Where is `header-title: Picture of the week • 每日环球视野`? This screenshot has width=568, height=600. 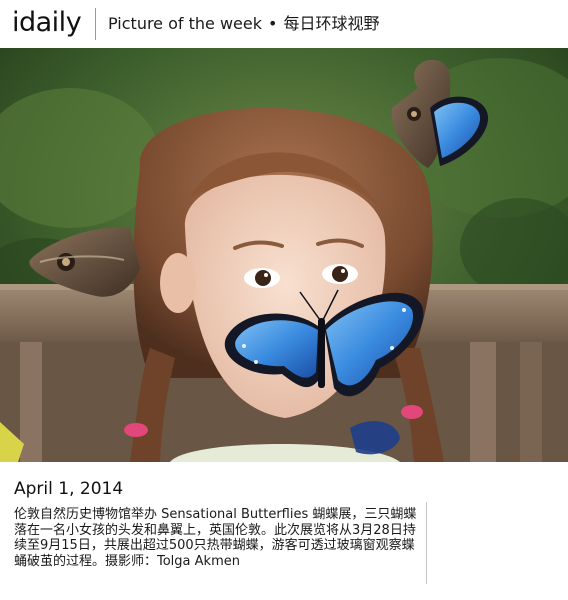
header-title: Picture of the week • 每日环球视野 is located at coordinates (243, 24).